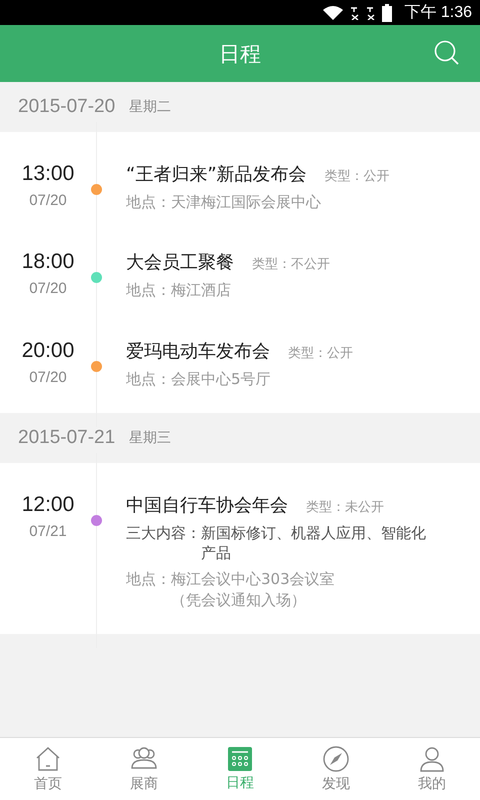 Image resolution: width=480 pixels, height=800 pixels. What do you see at coordinates (216, 174) in the screenshot?
I see `event-title: “王者归来”新品发布会` at bounding box center [216, 174].